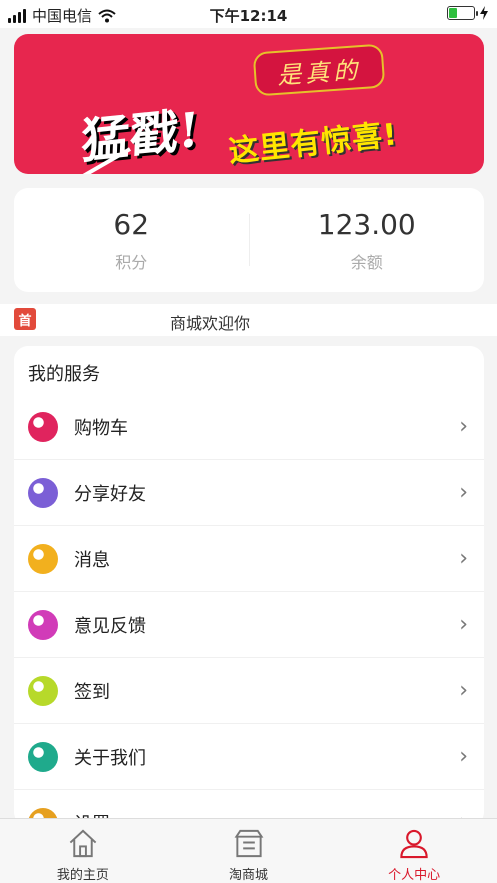 This screenshot has width=497, height=883. I want to click on service-item-label: 消息, so click(92, 560).